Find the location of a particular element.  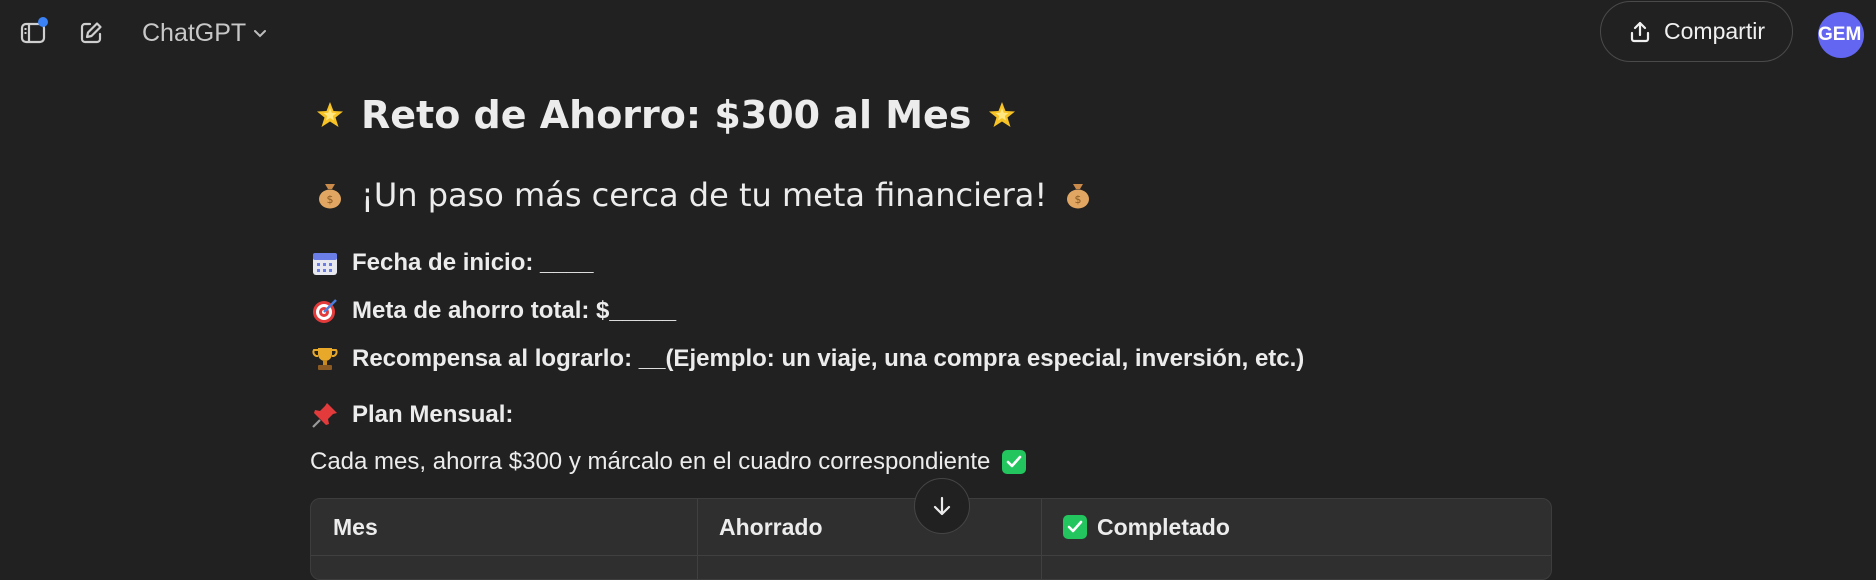

sidebar-toggle-button is located at coordinates (33, 33).